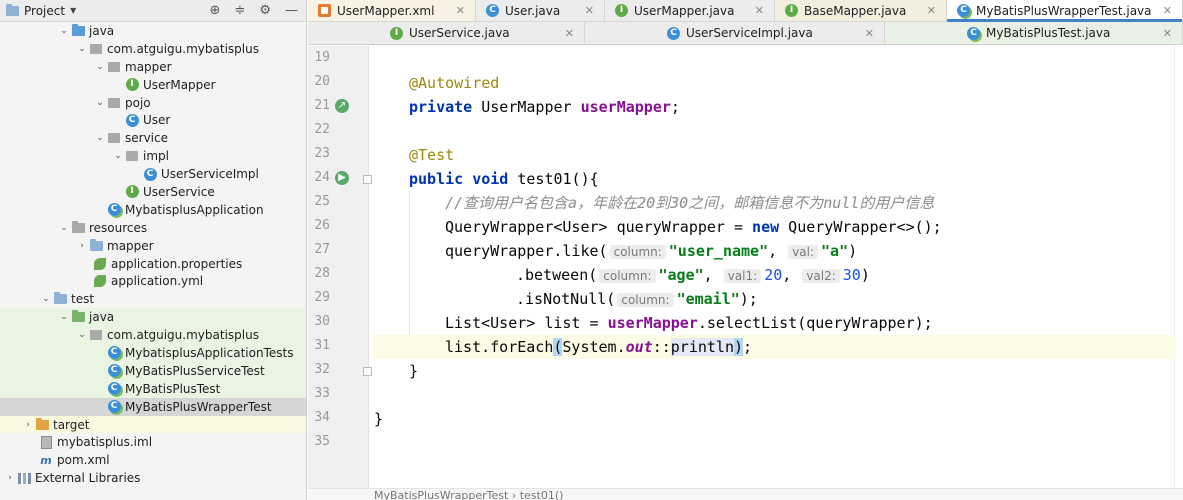 The height and width of the screenshot is (500, 1183). Describe the element at coordinates (342, 106) in the screenshot. I see `spring-bean-icon: ↗` at that location.